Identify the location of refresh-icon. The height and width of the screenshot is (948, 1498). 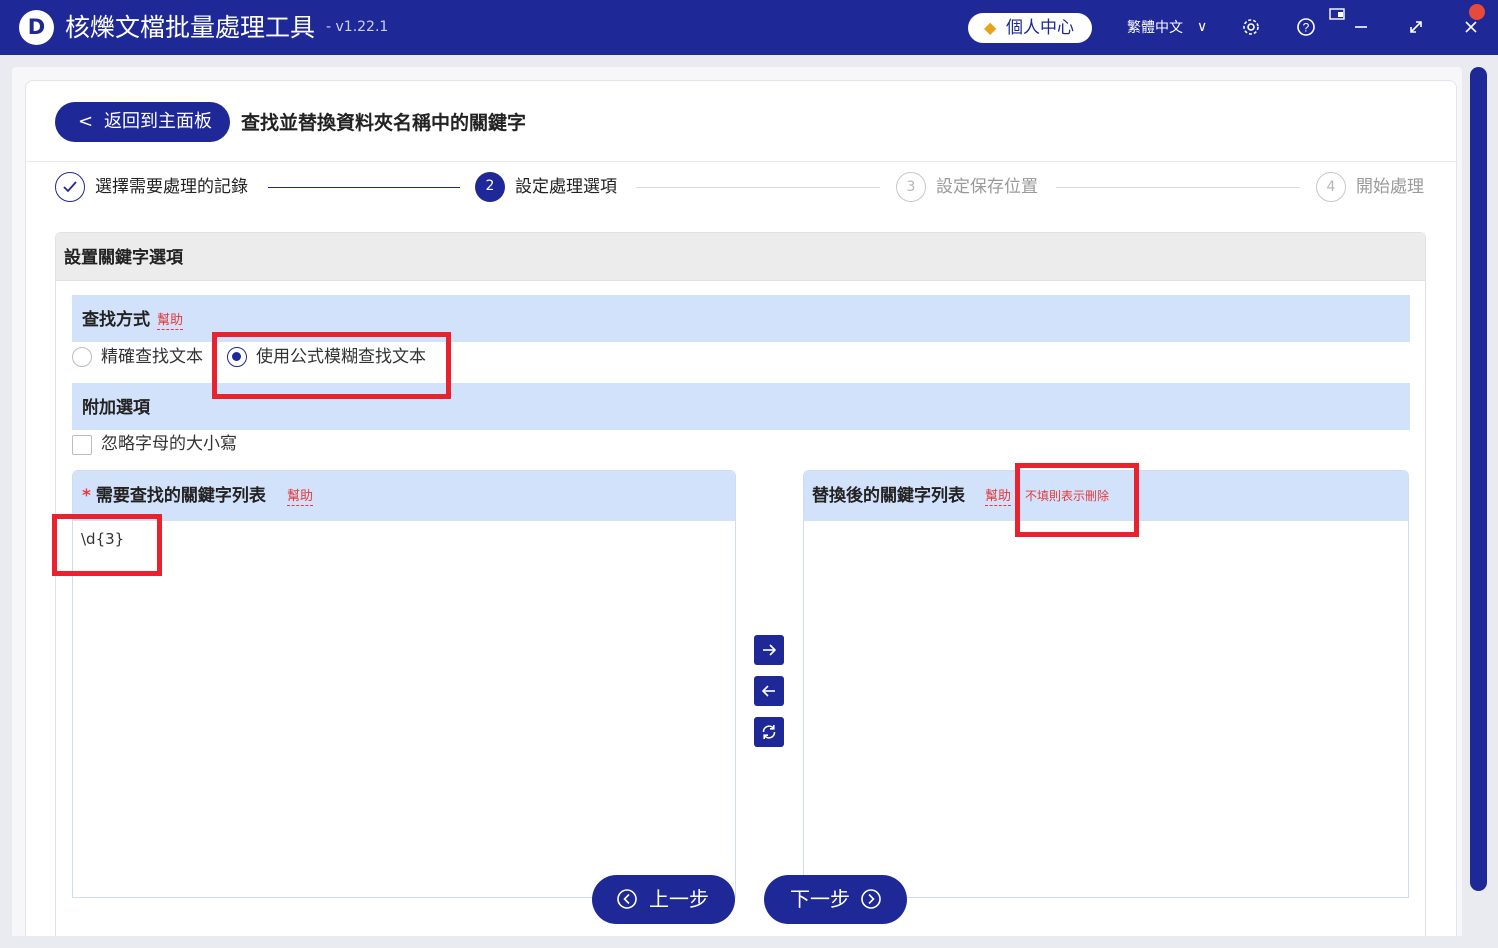
(769, 732).